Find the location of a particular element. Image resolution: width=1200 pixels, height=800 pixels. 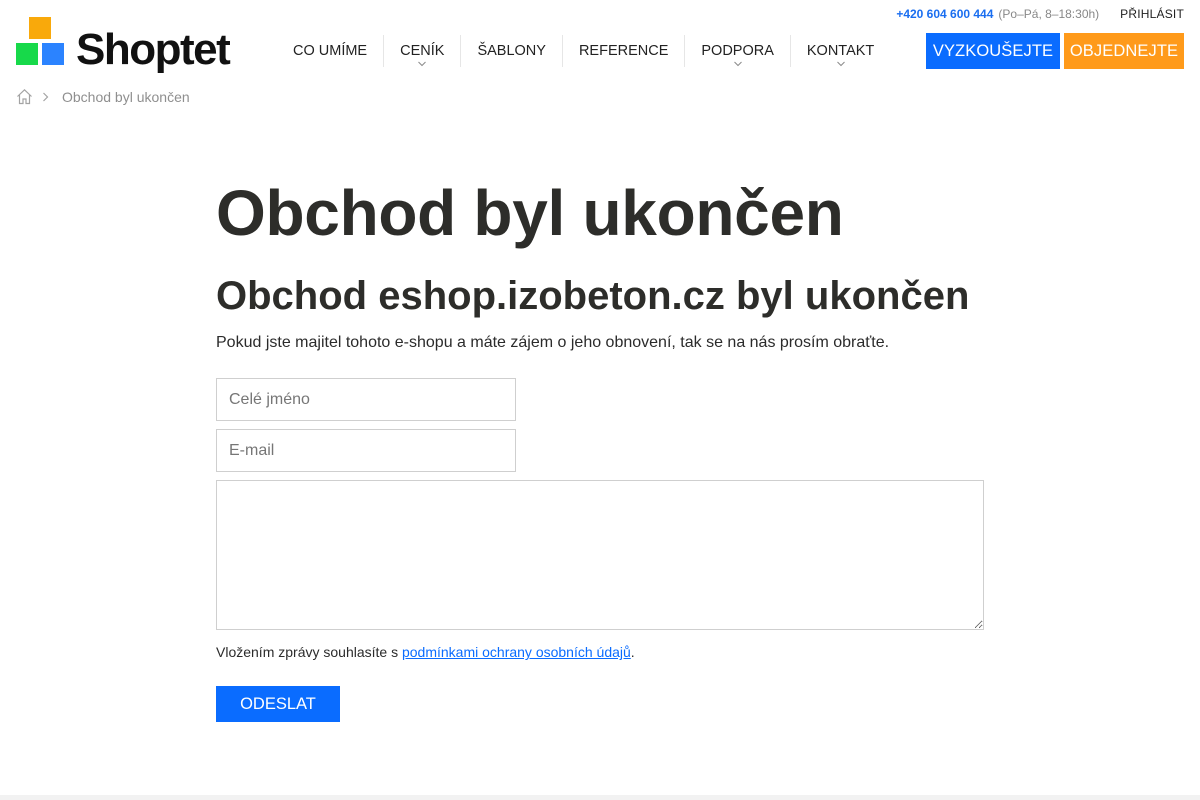

nav-item-label: CO UMÍME is located at coordinates (330, 51).